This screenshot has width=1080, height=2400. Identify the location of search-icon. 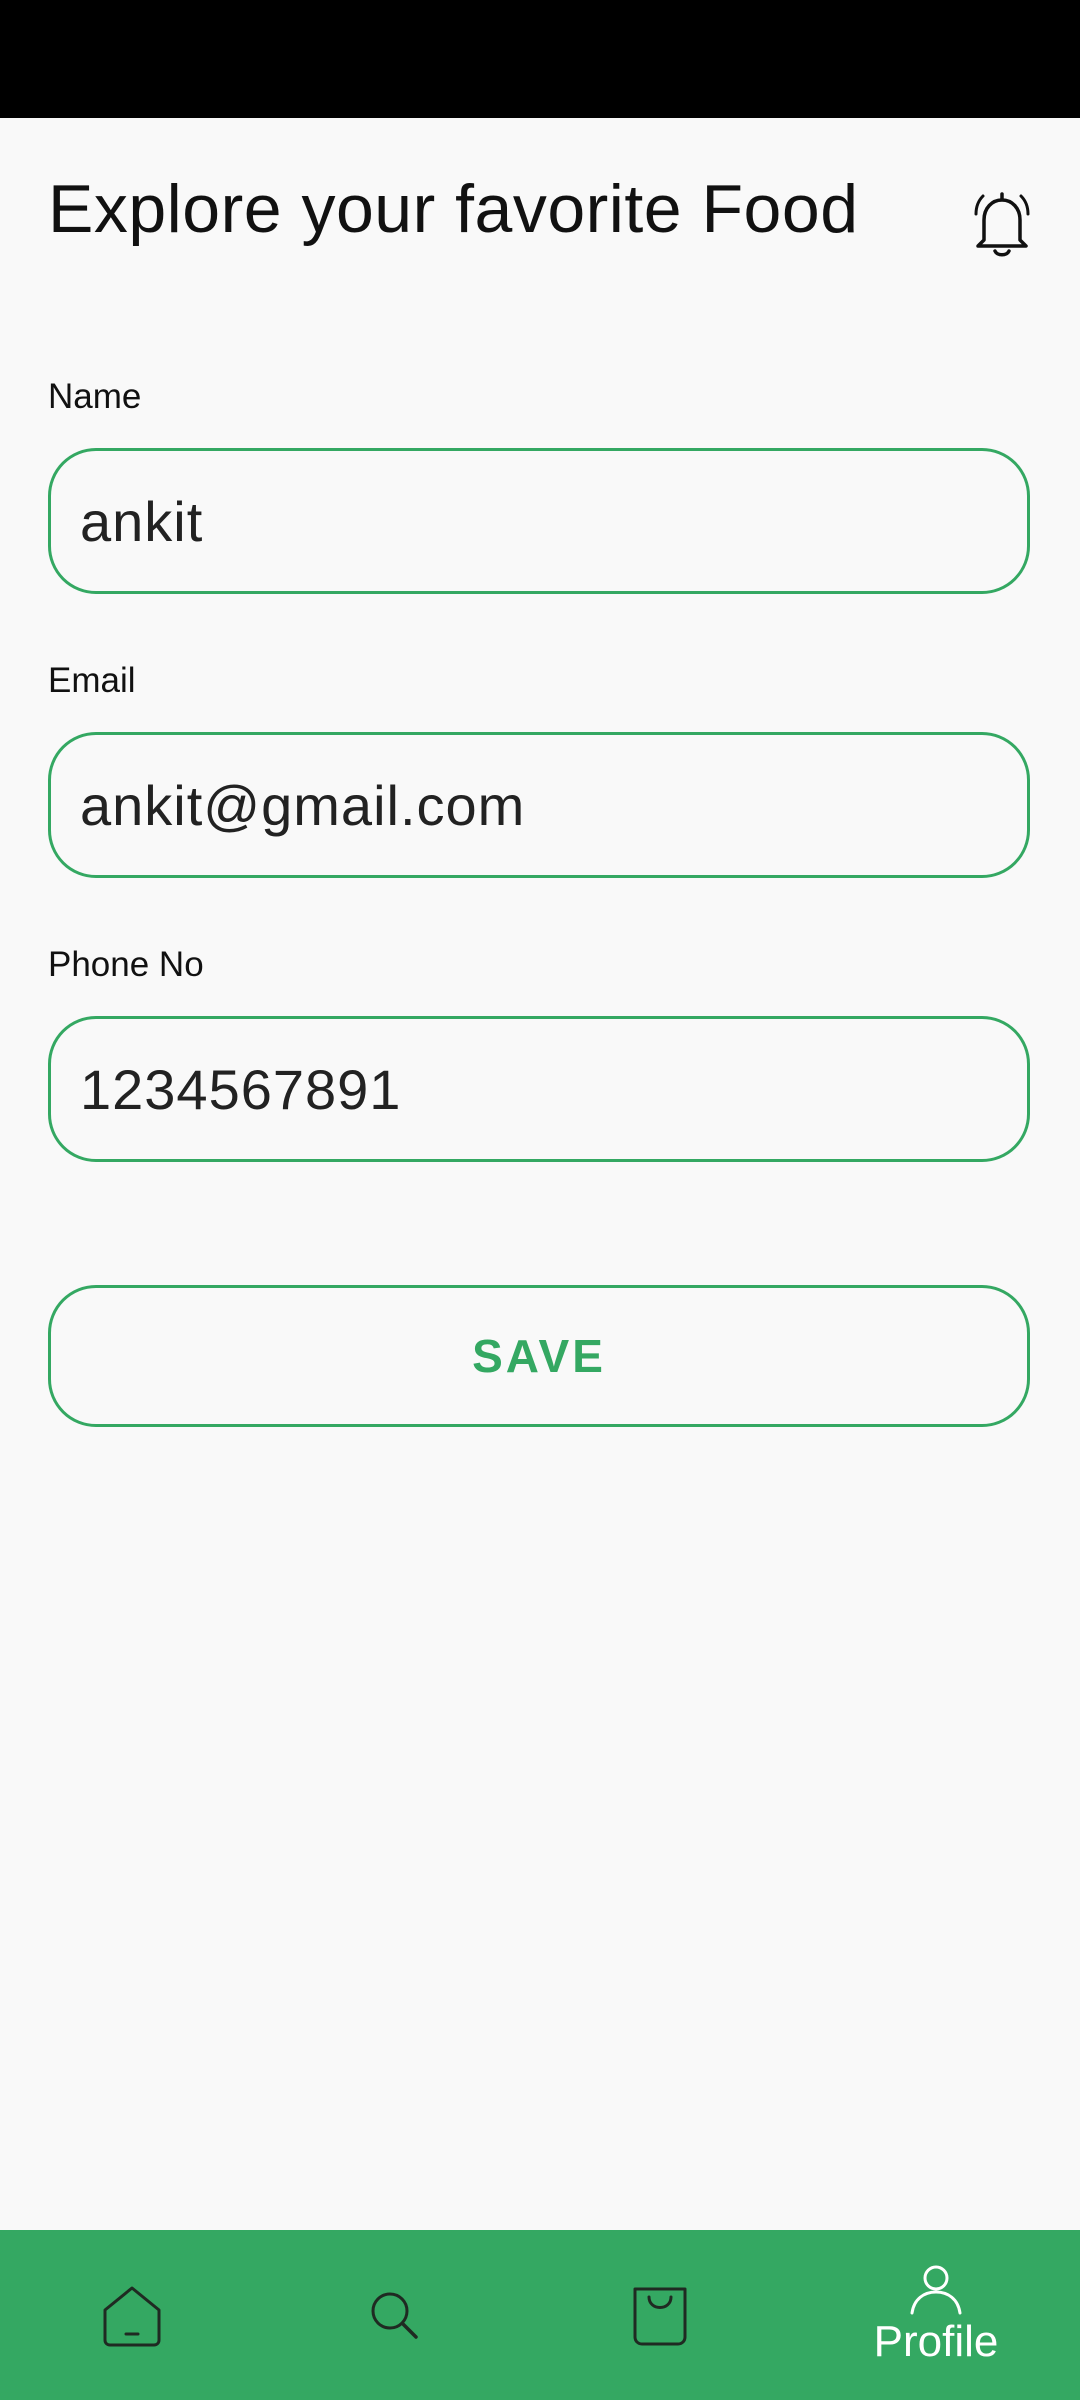
(394, 2315).